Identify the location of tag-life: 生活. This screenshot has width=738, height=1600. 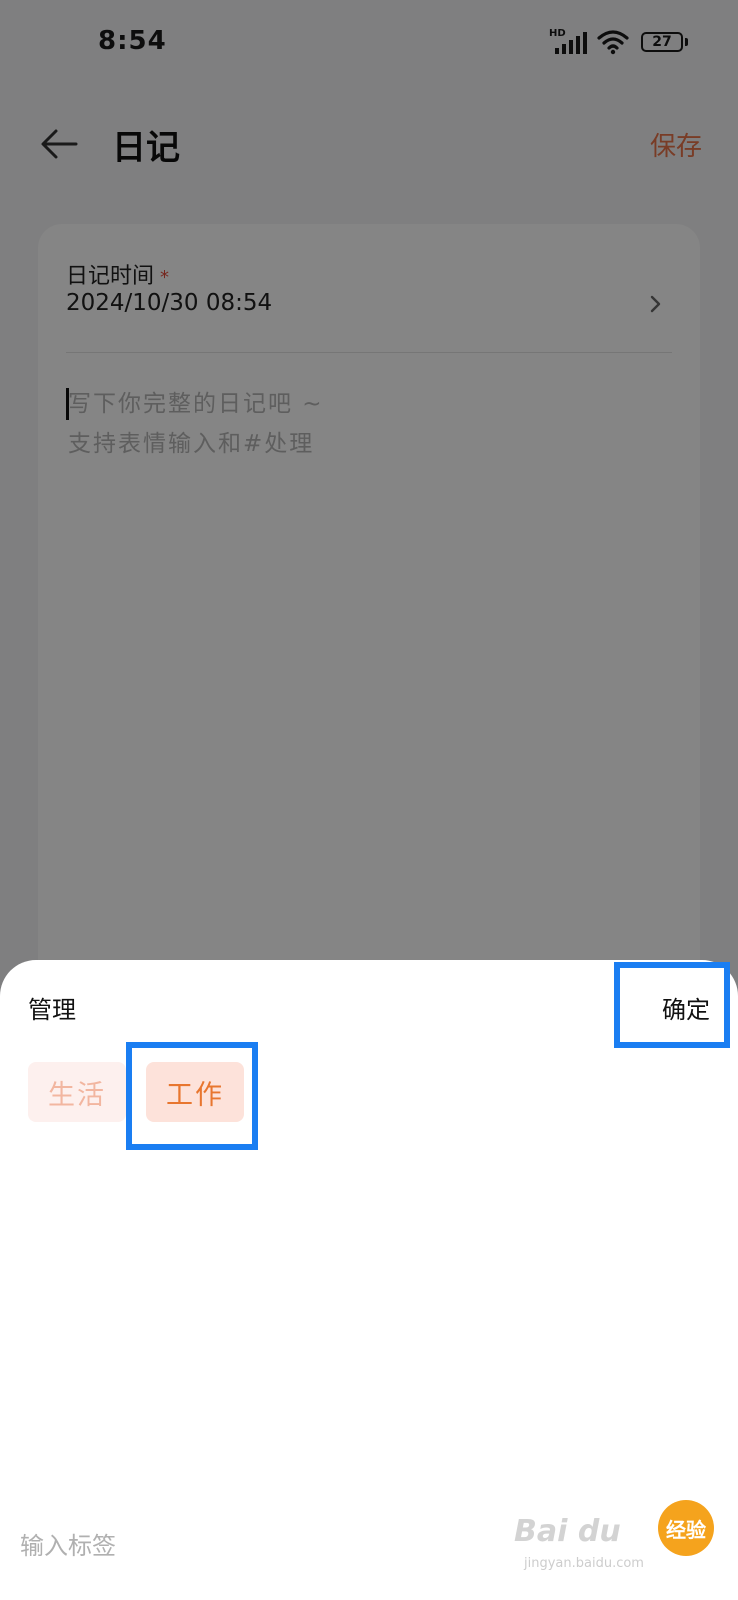
(77, 1092).